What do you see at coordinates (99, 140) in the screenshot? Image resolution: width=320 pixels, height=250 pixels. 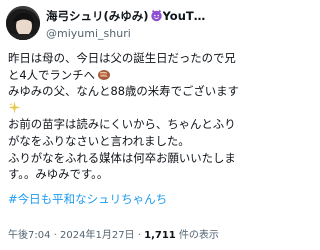 I see `tweet-line-6: がなをふりなさいと言われました。` at bounding box center [99, 140].